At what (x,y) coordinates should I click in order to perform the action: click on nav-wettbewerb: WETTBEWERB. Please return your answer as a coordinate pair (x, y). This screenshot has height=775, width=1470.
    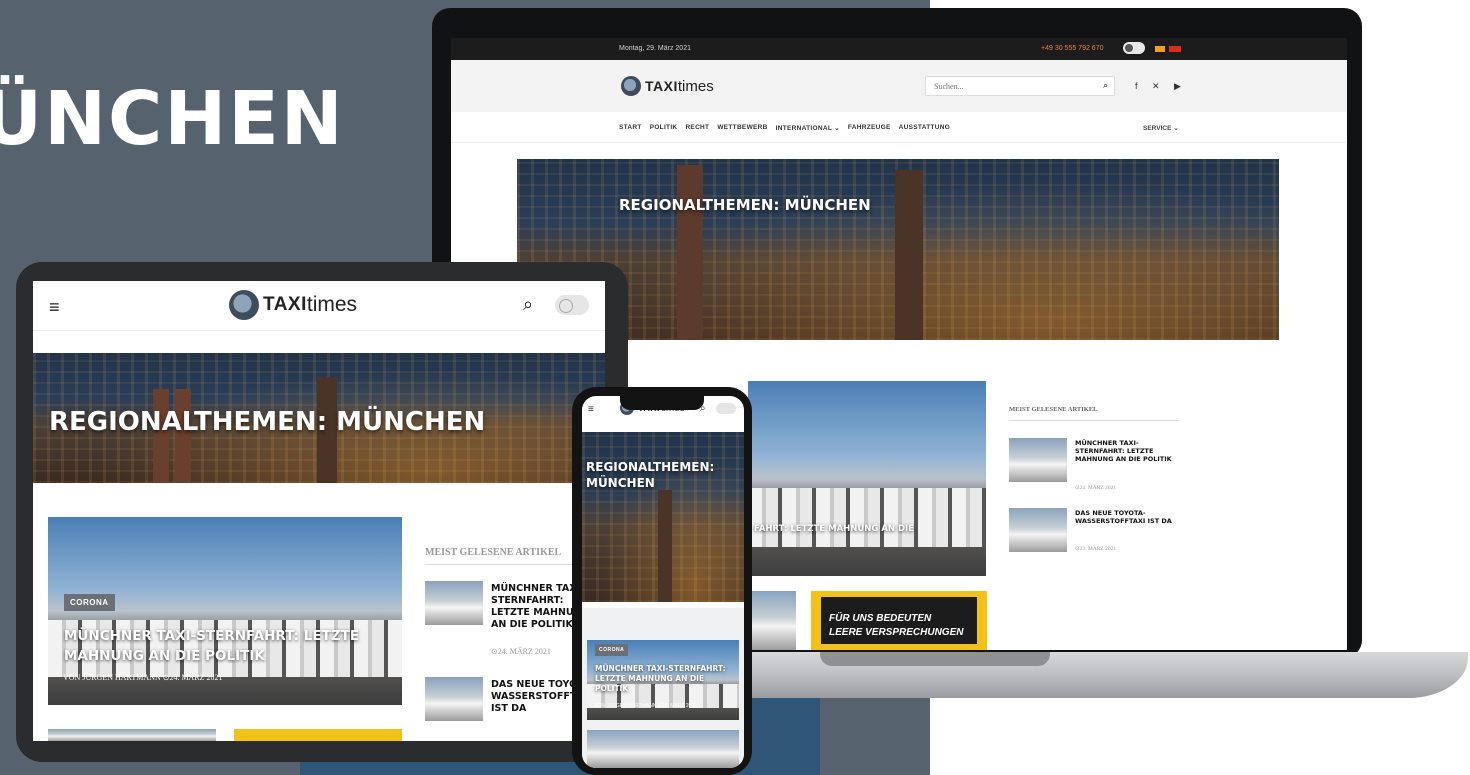
    Looking at the image, I should click on (742, 128).